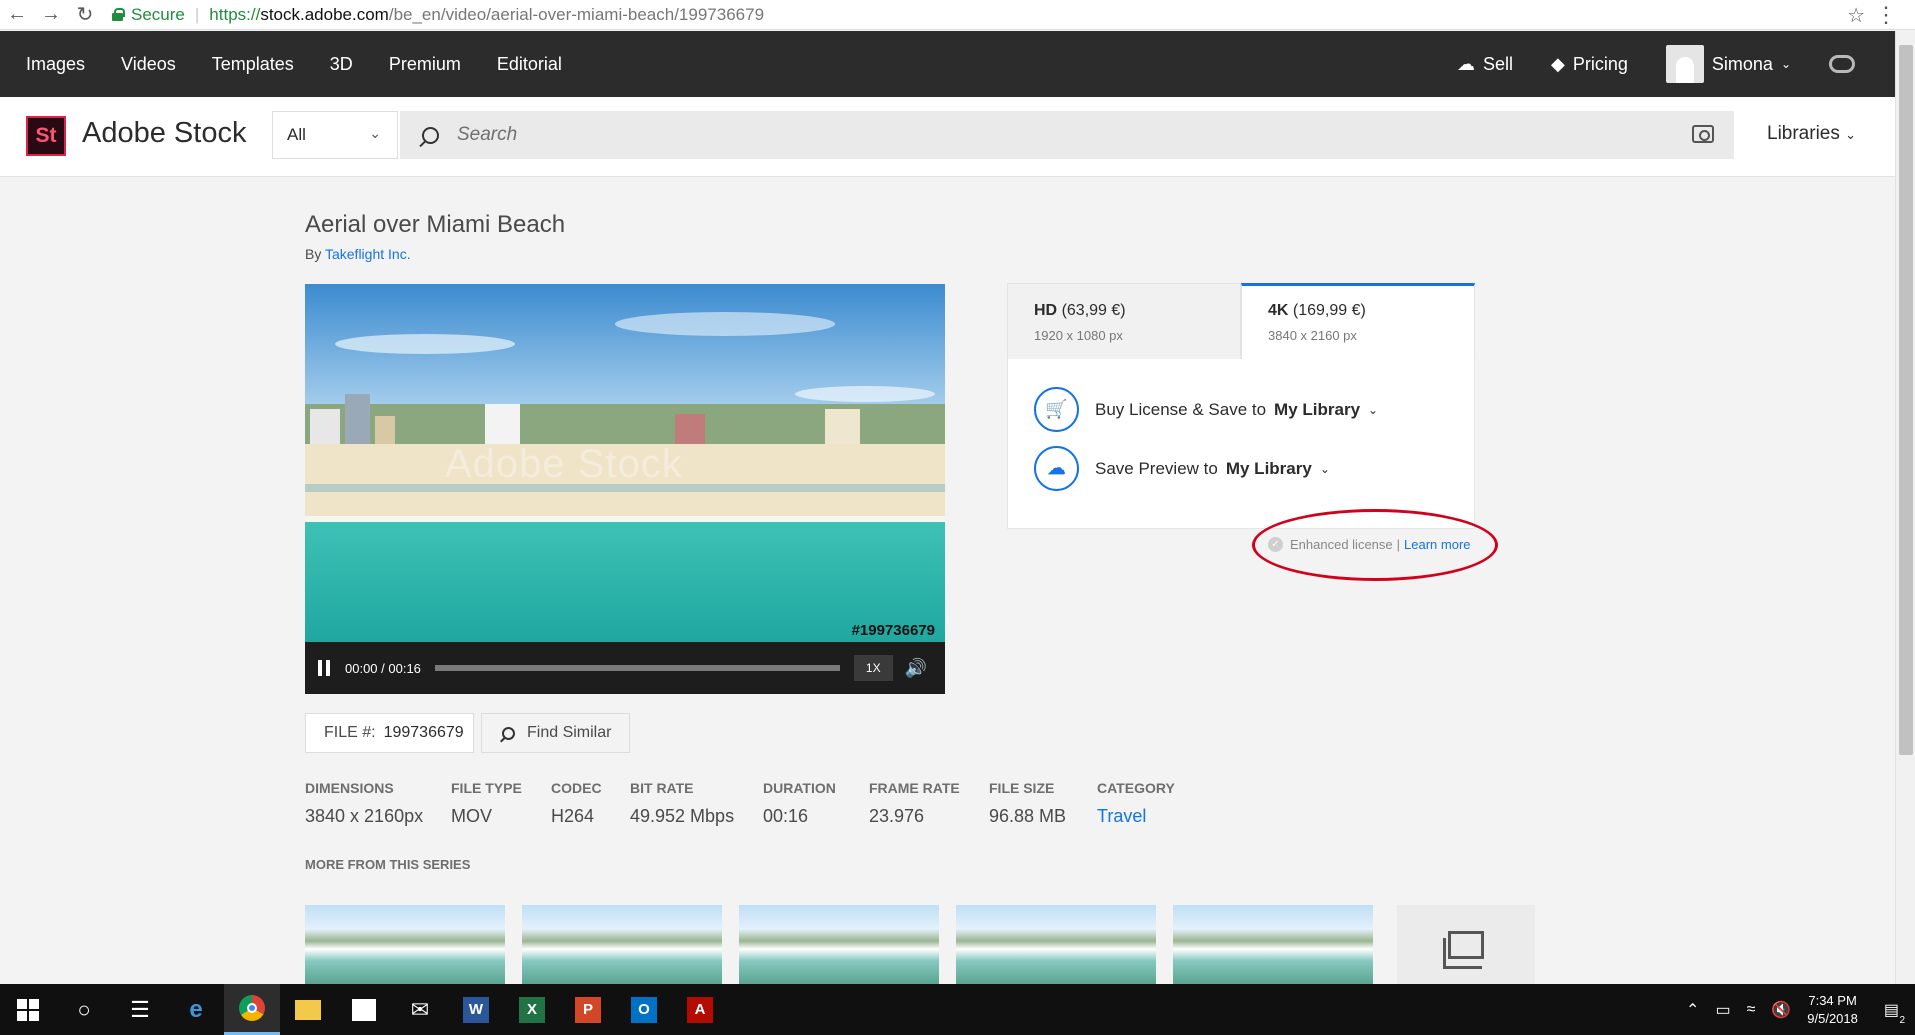 This screenshot has height=1035, width=1915. What do you see at coordinates (1206, 409) in the screenshot?
I see `buy-license-button: 🛒 Buy License & Save to My Library ⌄` at bounding box center [1206, 409].